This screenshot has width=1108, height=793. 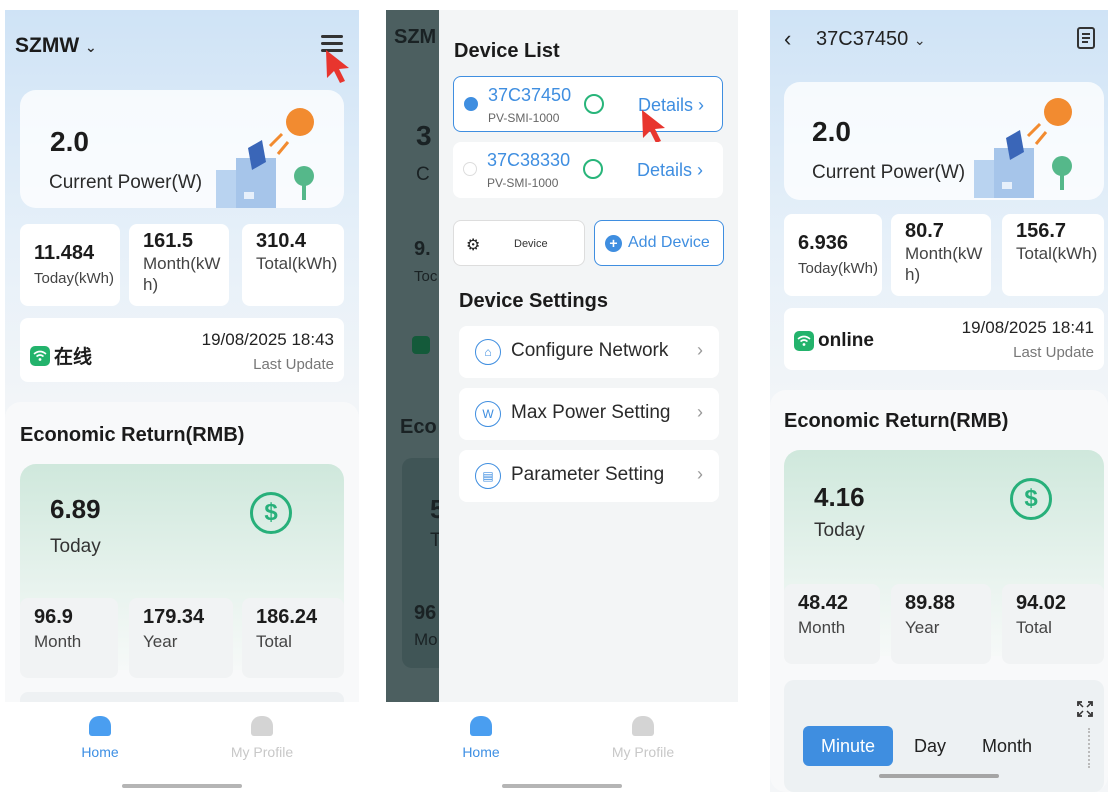 I want to click on stat-today: 6.936 Today(kWh), so click(x=833, y=255).